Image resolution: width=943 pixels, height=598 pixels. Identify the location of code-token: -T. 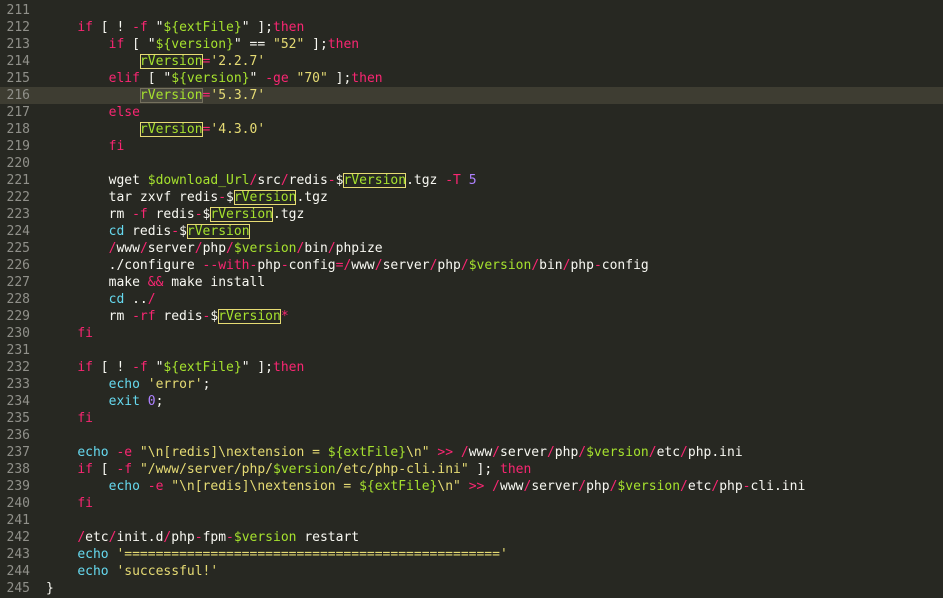
(453, 180).